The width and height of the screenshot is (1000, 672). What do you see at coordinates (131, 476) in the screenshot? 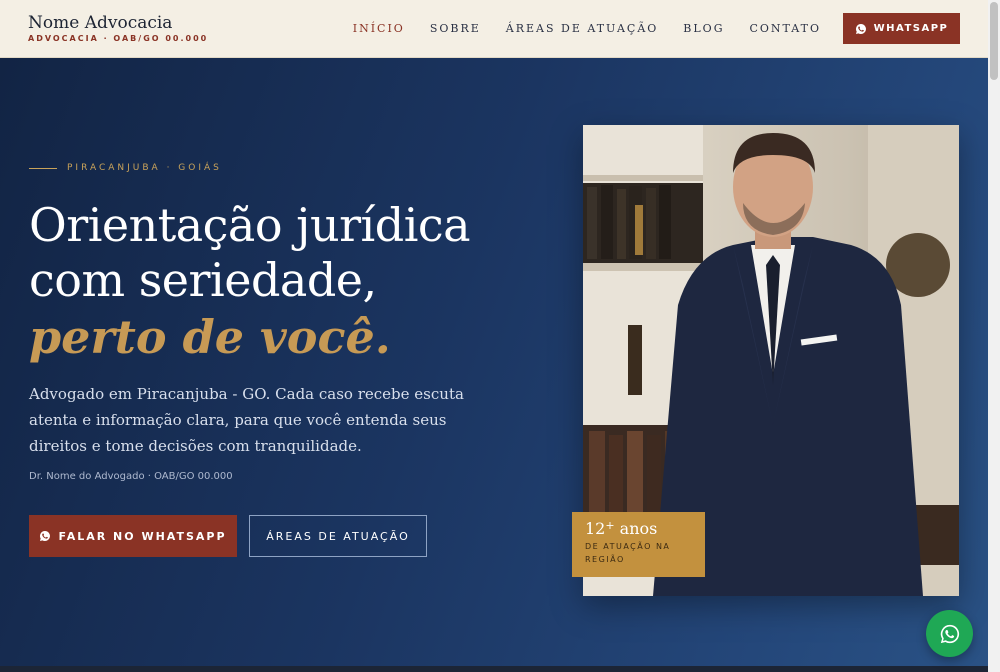
I see `hero-credential: Dr. Nome do Advogado · OAB/GO 00.000` at bounding box center [131, 476].